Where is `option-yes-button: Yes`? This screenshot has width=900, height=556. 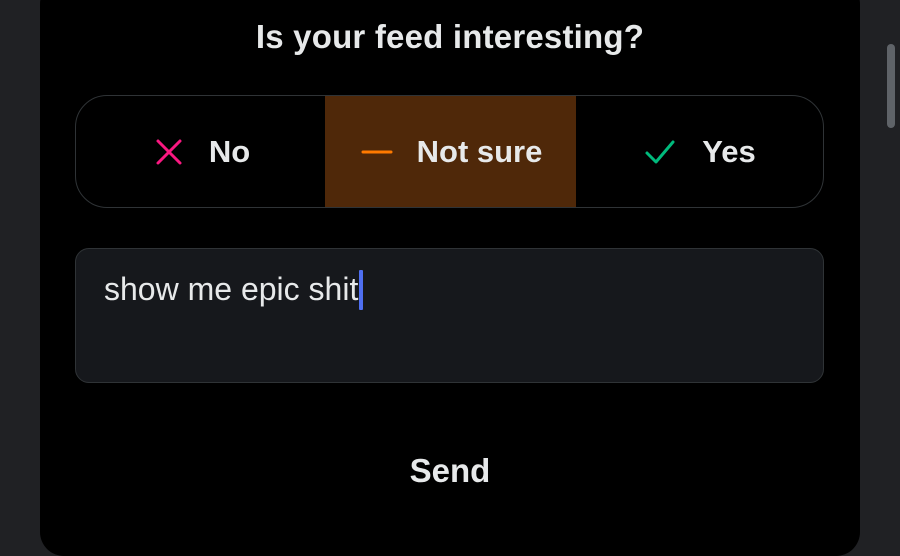
option-yes-button: Yes is located at coordinates (699, 151).